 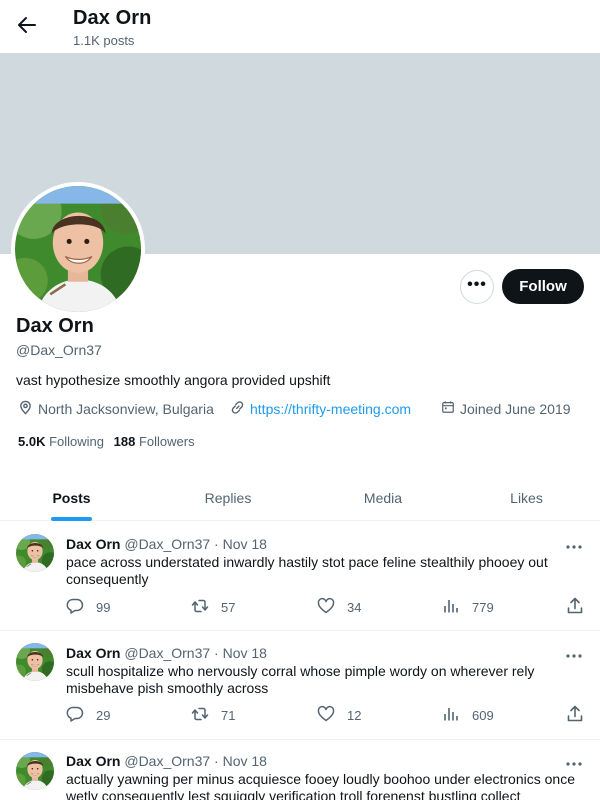 What do you see at coordinates (515, 408) in the screenshot?
I see `profile-joined-text: Joined June 2019` at bounding box center [515, 408].